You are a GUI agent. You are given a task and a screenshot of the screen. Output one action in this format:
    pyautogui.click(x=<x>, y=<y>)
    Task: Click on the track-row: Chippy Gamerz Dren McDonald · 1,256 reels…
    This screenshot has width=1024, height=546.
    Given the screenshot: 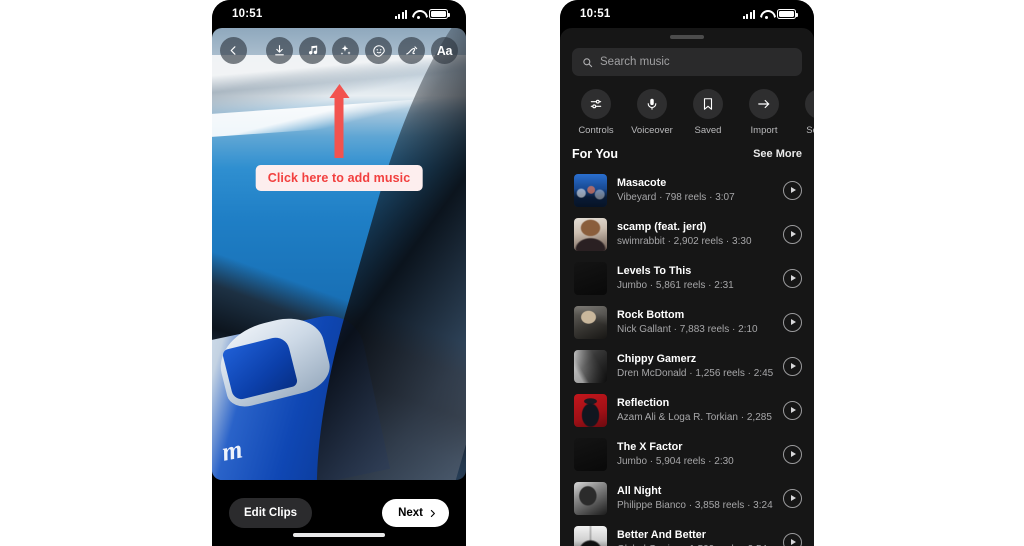 What is the action you would take?
    pyautogui.click(x=687, y=366)
    